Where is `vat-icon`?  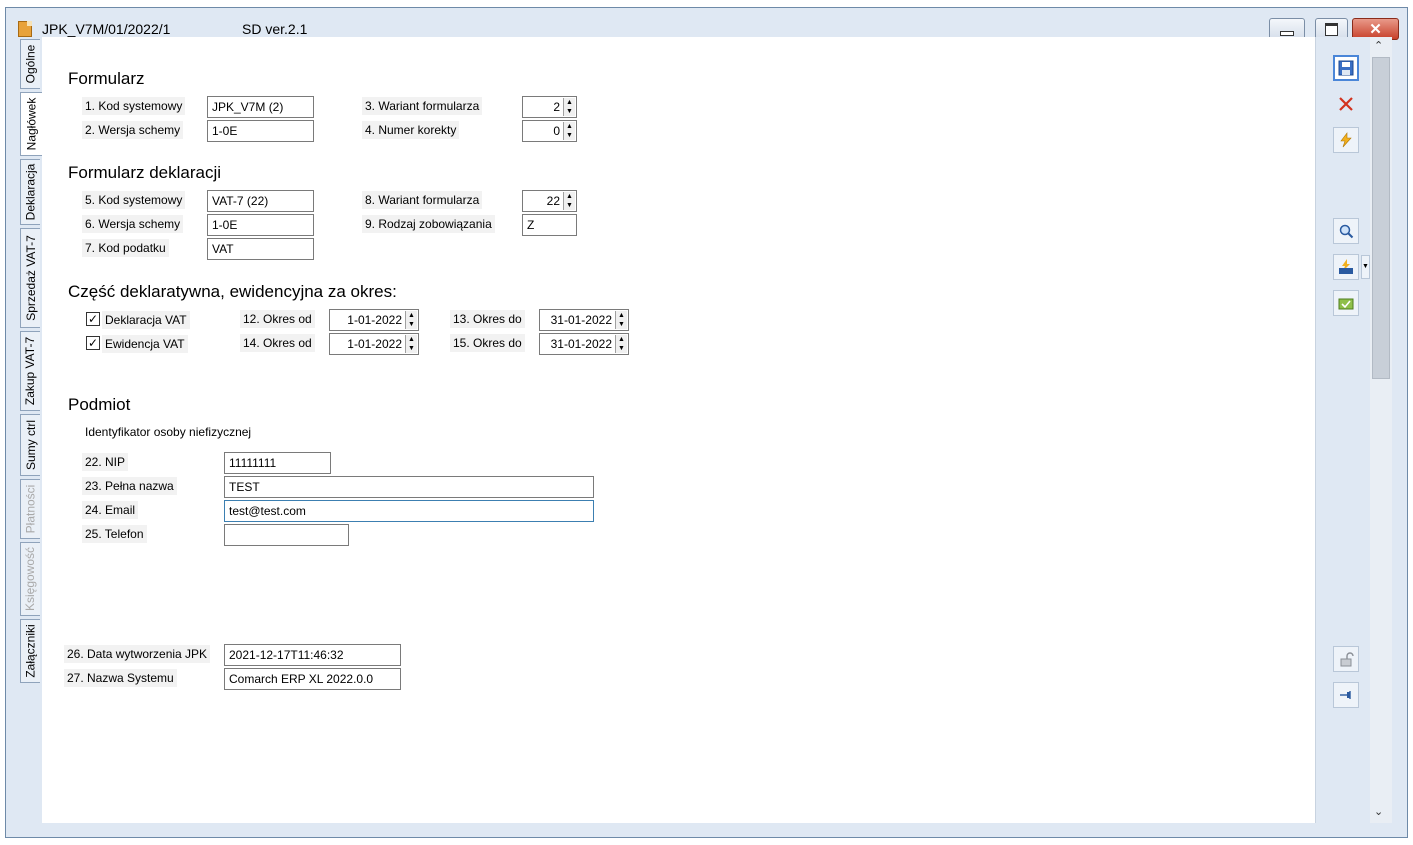 vat-icon is located at coordinates (1346, 266).